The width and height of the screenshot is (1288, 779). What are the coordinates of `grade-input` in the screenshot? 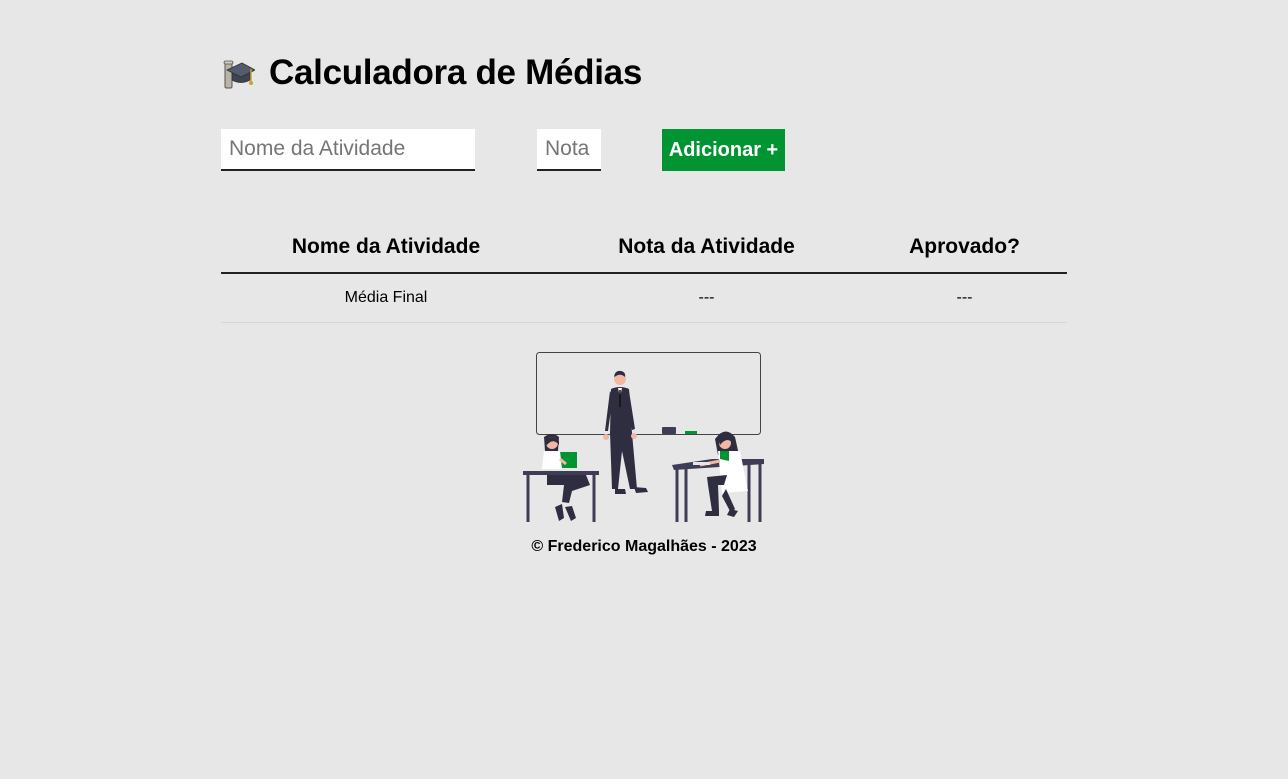 It's located at (569, 150).